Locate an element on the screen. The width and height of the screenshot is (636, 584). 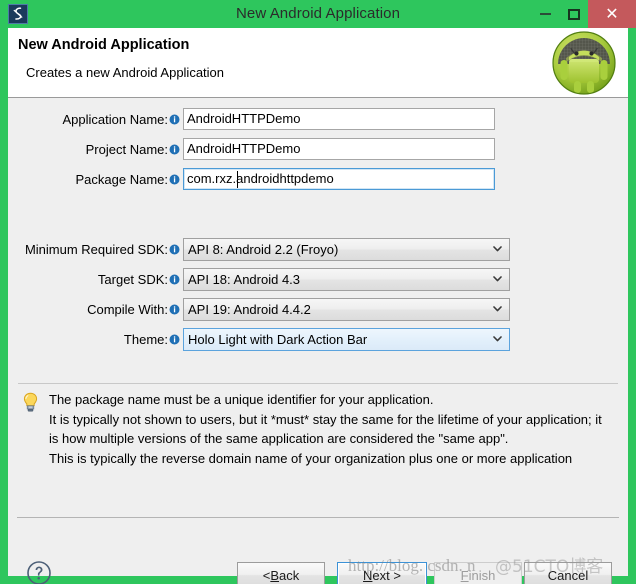
package-name-input: com.rxz .androidhttpdemo is located at coordinates (339, 179).